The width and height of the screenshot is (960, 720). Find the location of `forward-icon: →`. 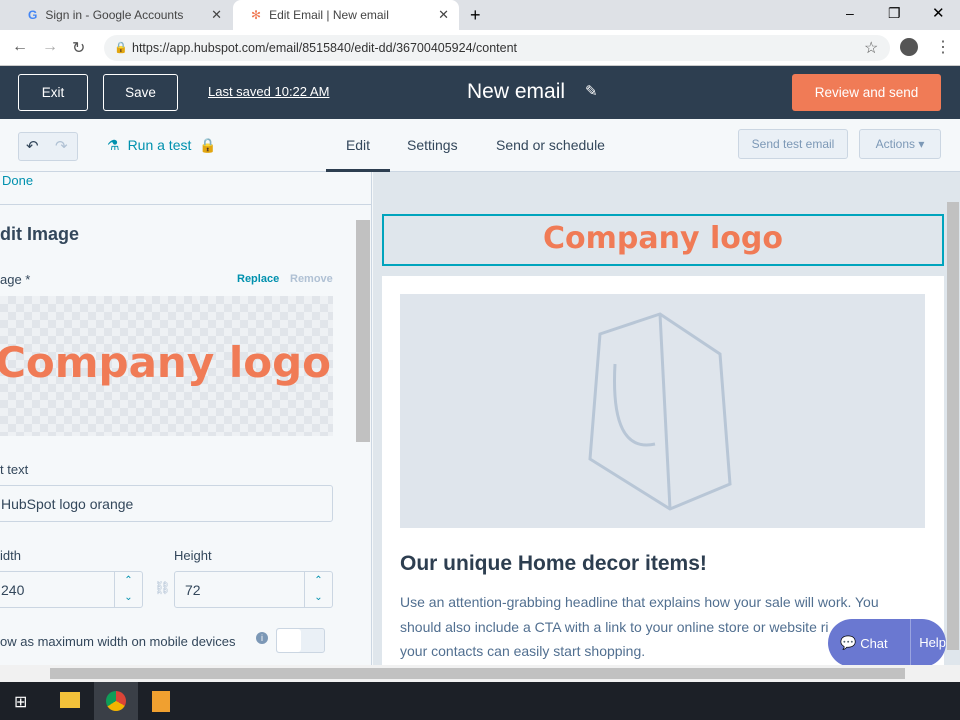

forward-icon: → is located at coordinates (50, 47).